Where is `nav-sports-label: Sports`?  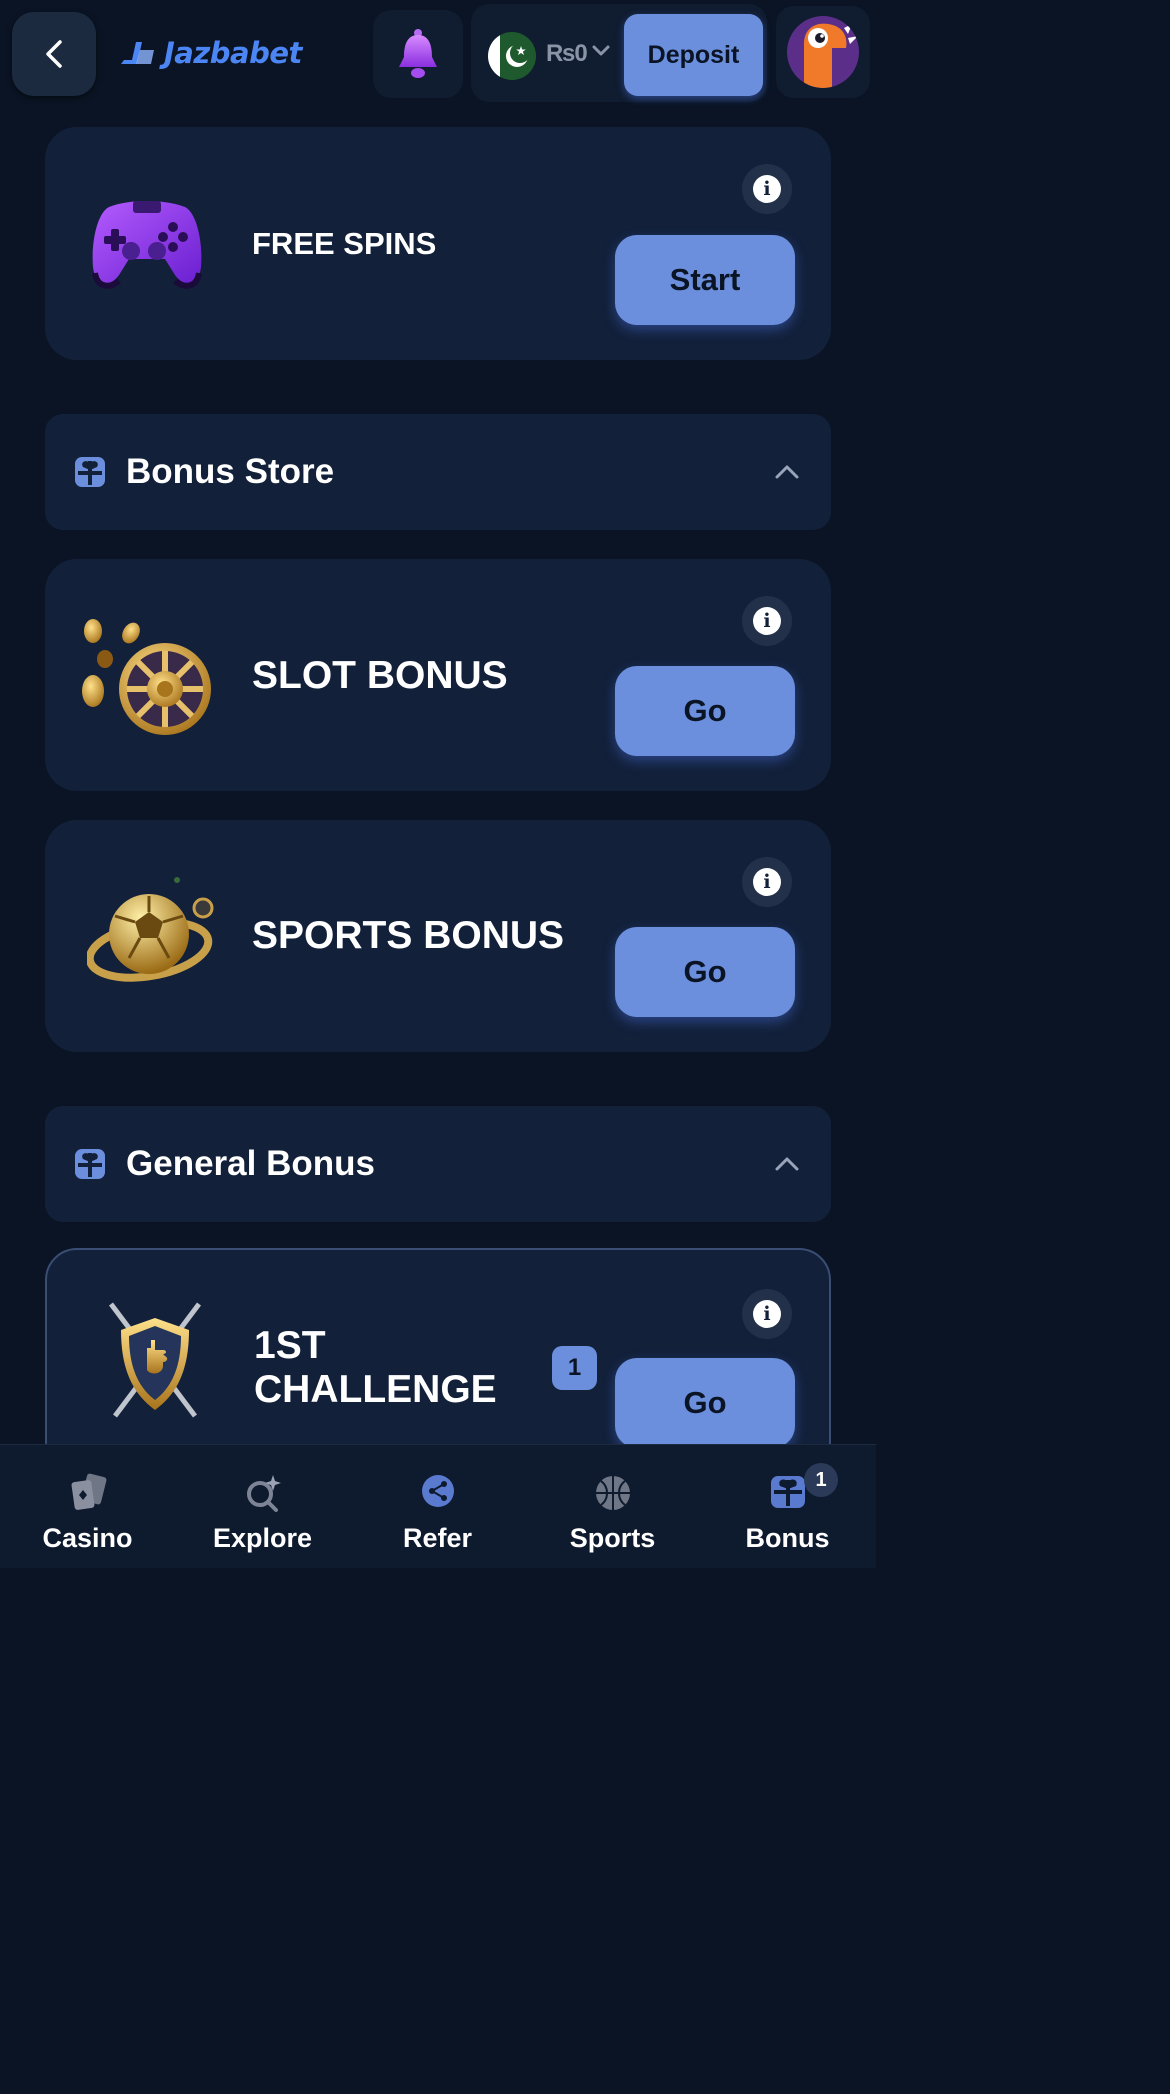
nav-sports-label: Sports is located at coordinates (612, 1538).